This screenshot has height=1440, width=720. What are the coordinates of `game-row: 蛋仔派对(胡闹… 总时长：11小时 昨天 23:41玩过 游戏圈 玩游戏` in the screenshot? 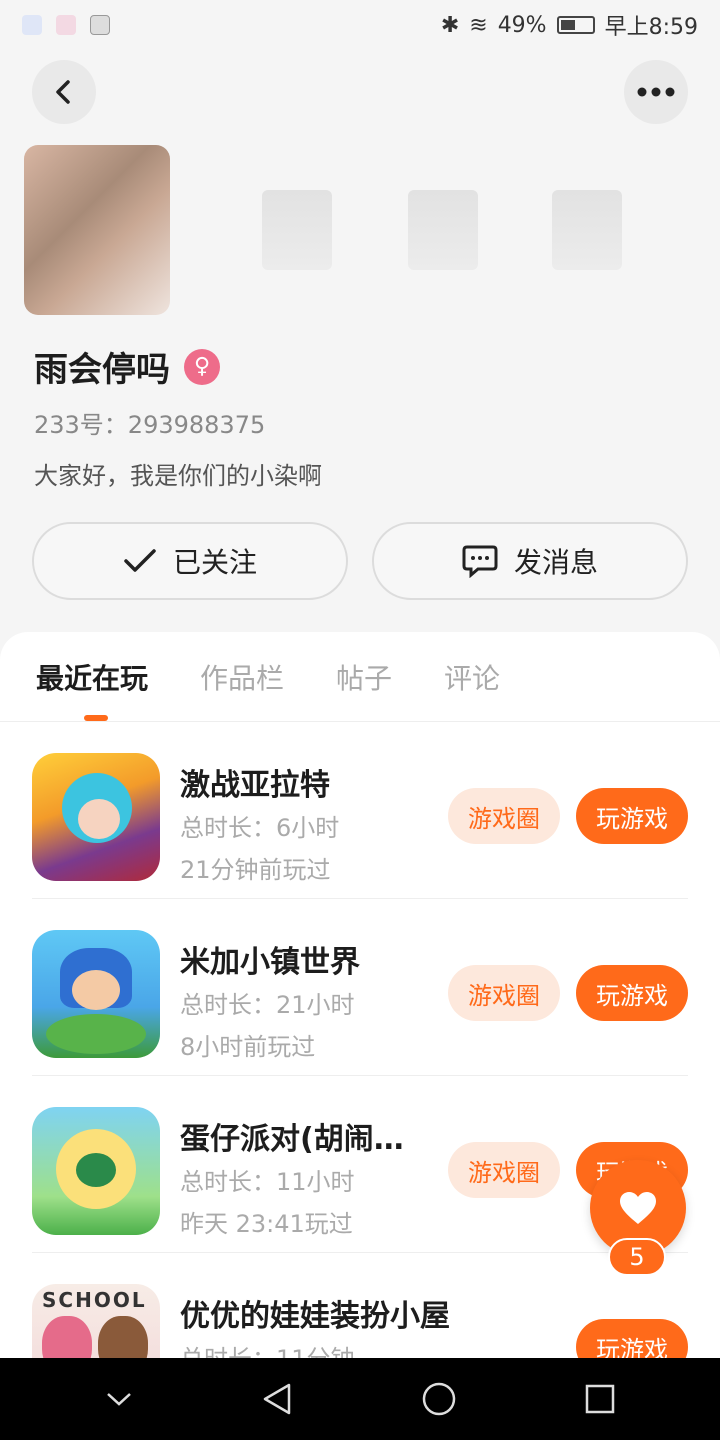 It's located at (360, 1164).